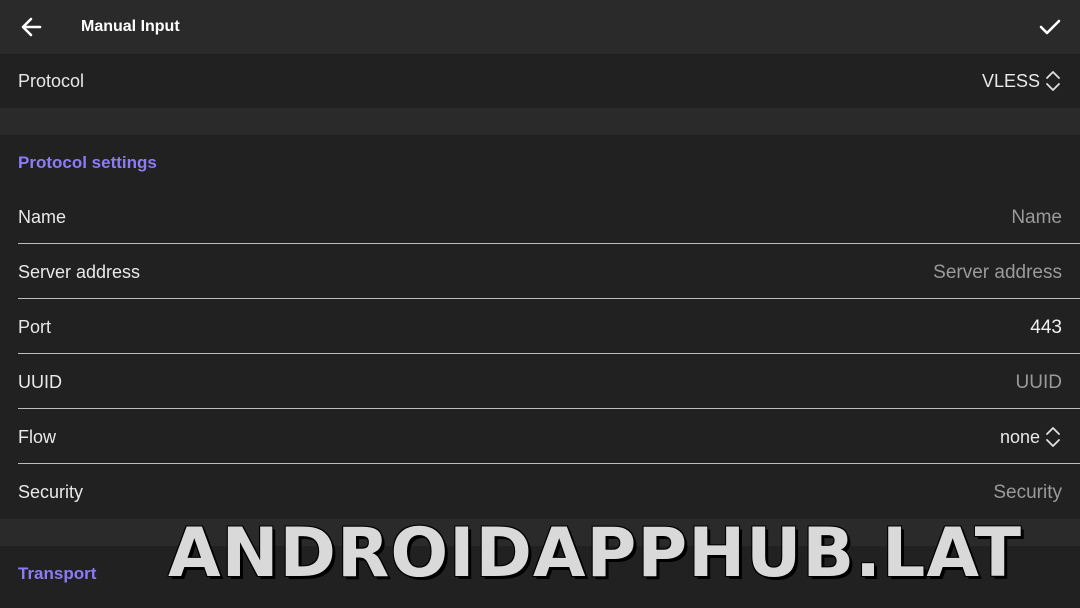  I want to click on confirm-button, so click(1050, 27).